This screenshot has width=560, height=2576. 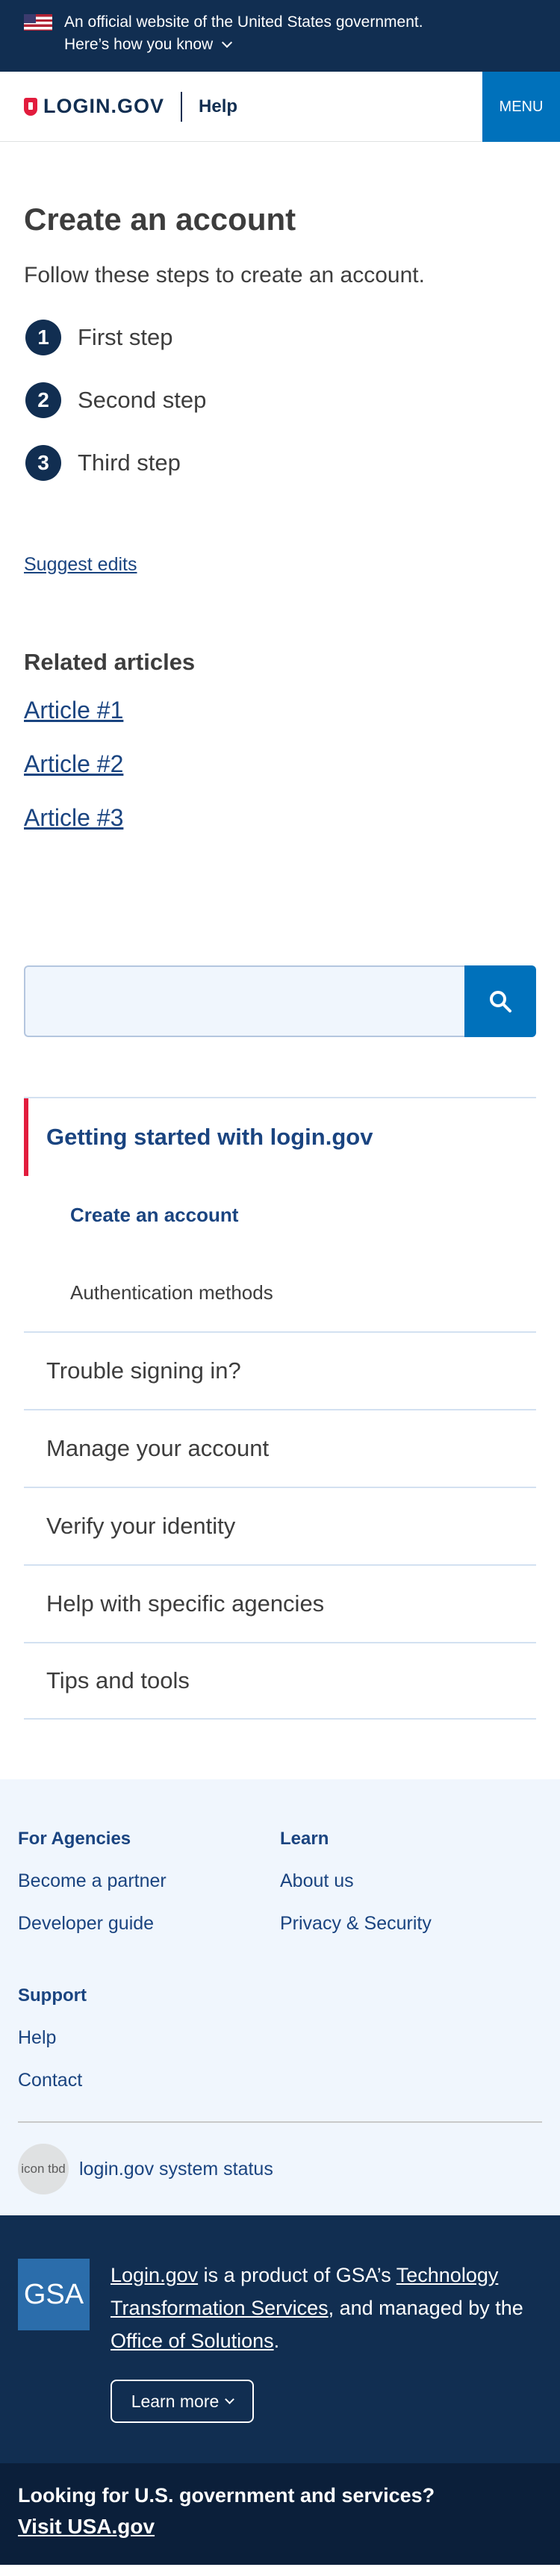 What do you see at coordinates (43, 400) in the screenshot?
I see `step-number: 2` at bounding box center [43, 400].